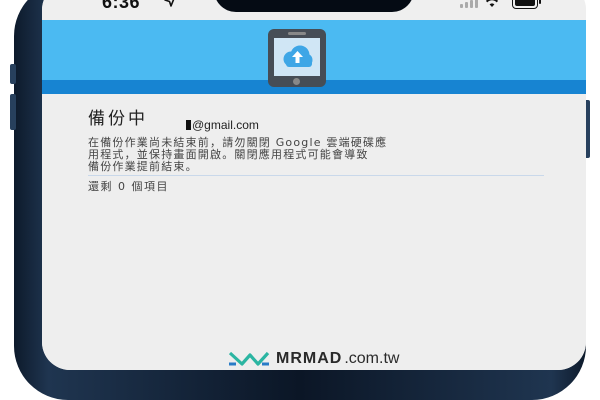 This screenshot has width=600, height=400. I want to click on status-time: 6:36, so click(121, 6).